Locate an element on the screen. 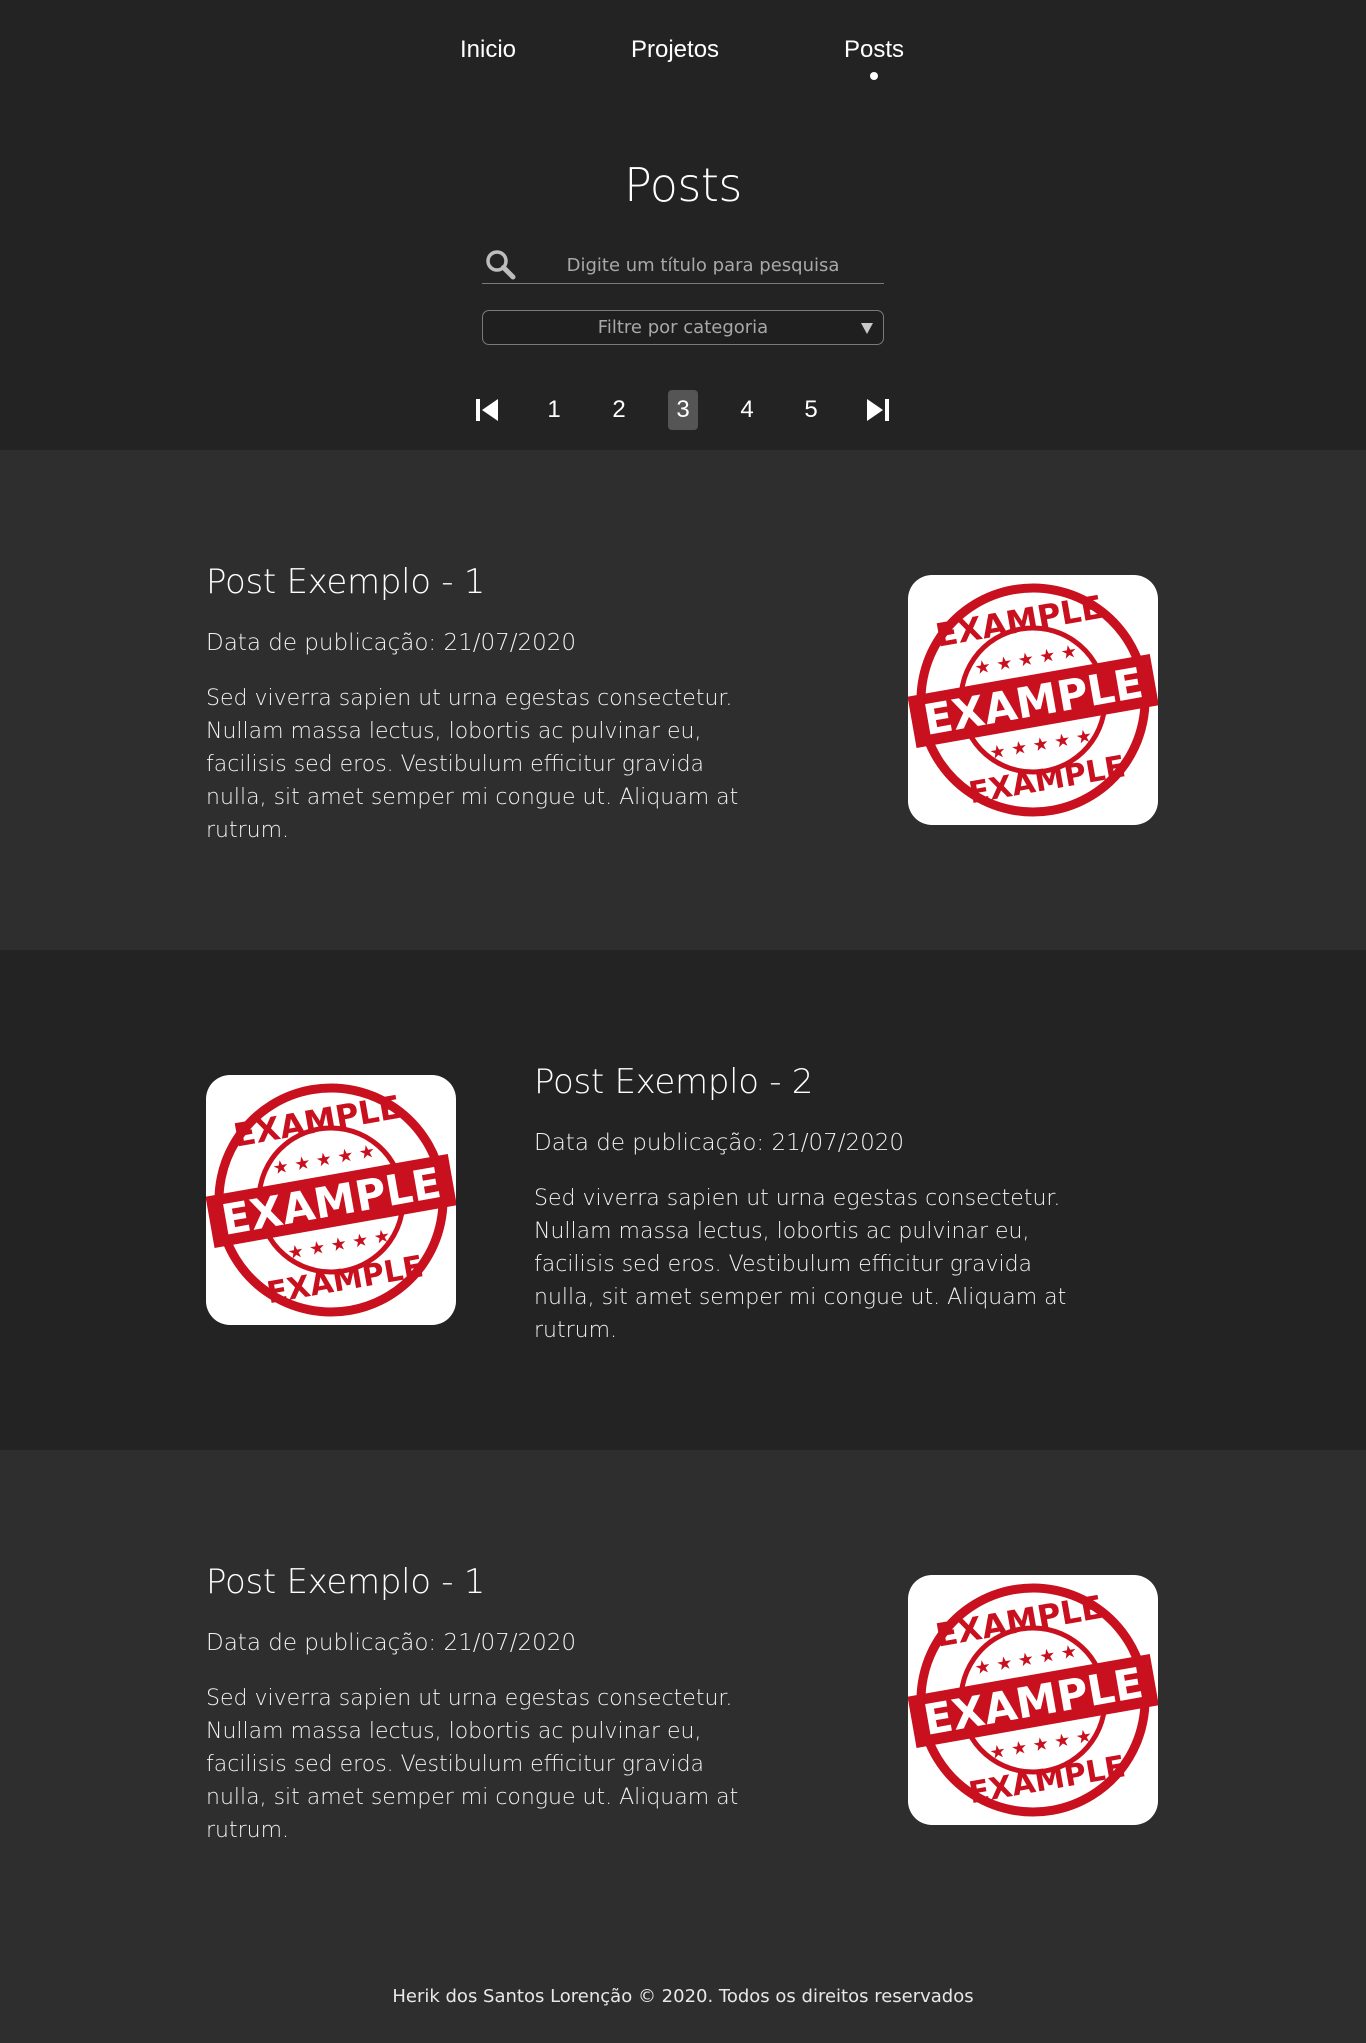 This screenshot has height=2043, width=1366. nav-item-posts: Posts is located at coordinates (874, 58).